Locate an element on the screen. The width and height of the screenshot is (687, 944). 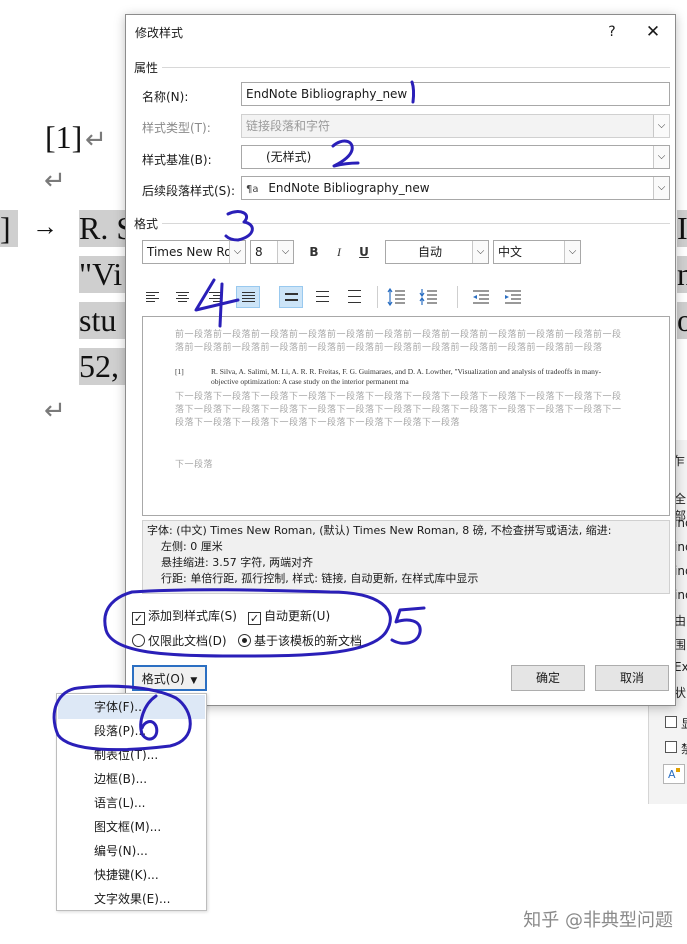
style-type-value: 链接段落和字符 is located at coordinates (288, 126).